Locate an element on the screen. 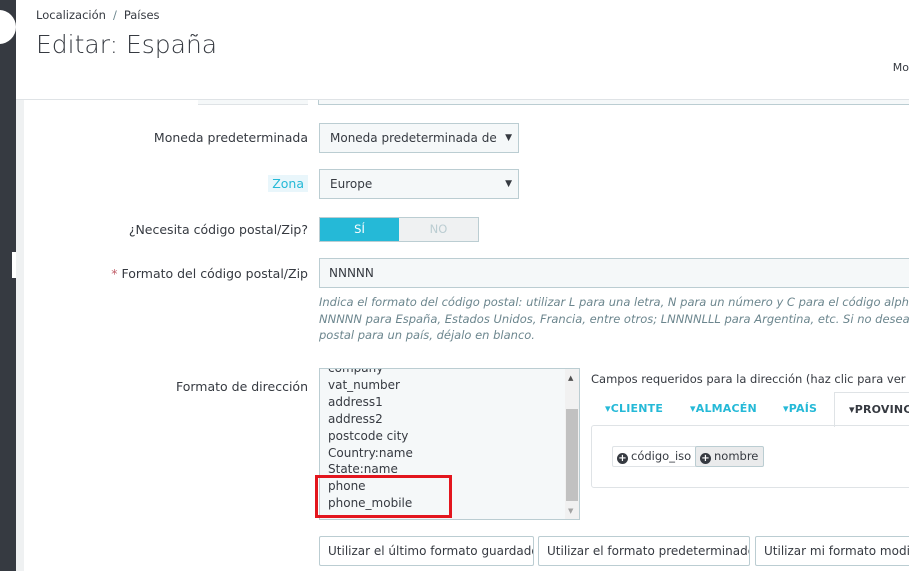 Image resolution: width=909 pixels, height=571 pixels. tab-label: CLIENTE is located at coordinates (637, 408).